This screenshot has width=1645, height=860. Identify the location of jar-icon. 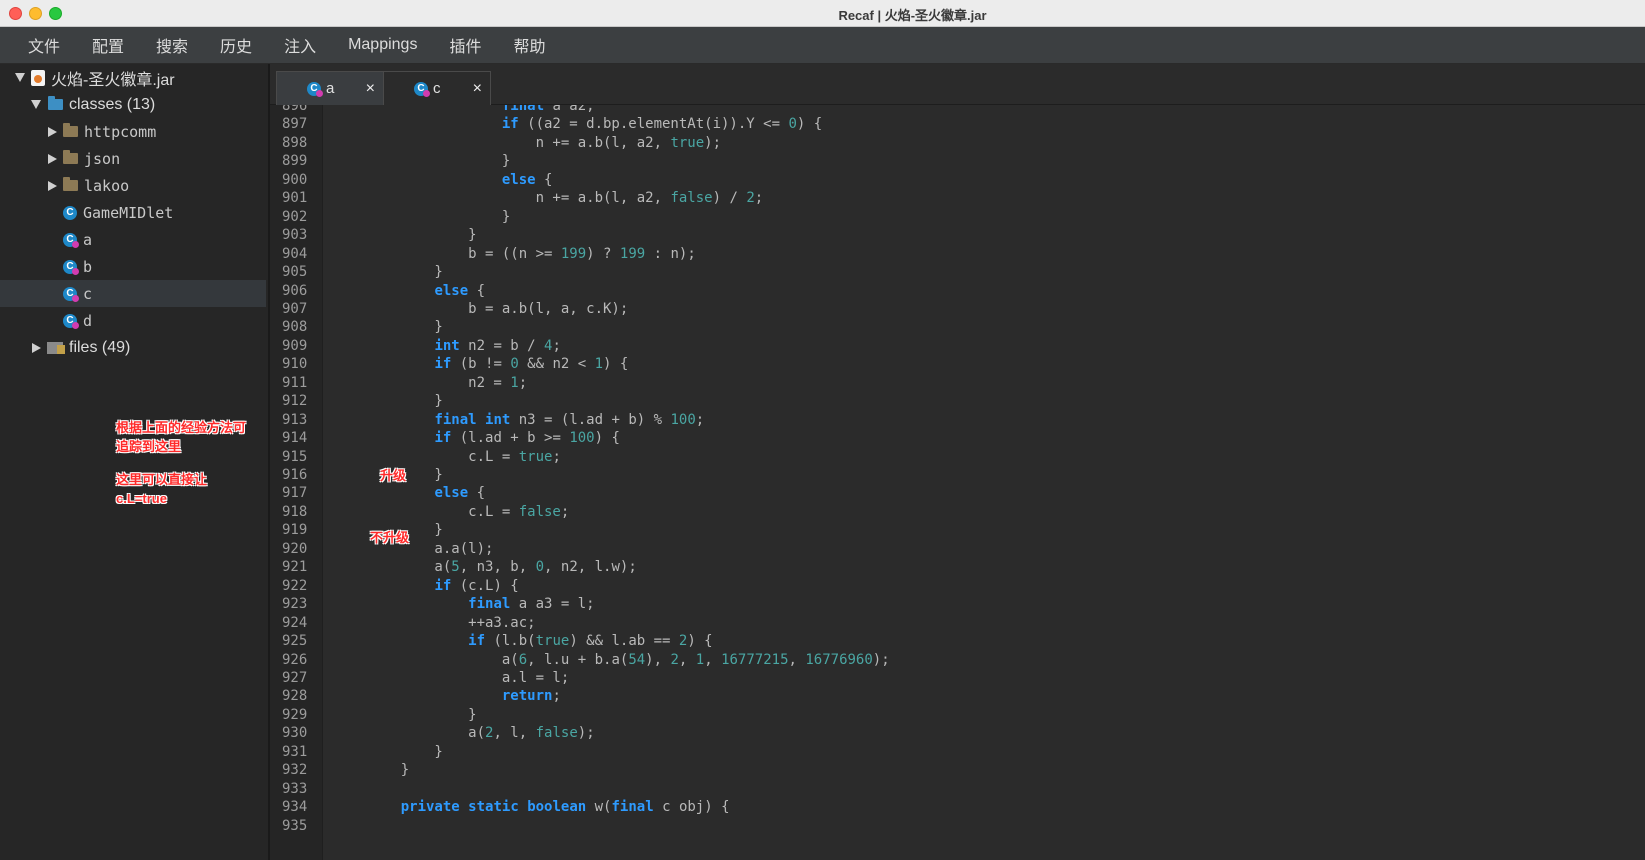
(38, 77).